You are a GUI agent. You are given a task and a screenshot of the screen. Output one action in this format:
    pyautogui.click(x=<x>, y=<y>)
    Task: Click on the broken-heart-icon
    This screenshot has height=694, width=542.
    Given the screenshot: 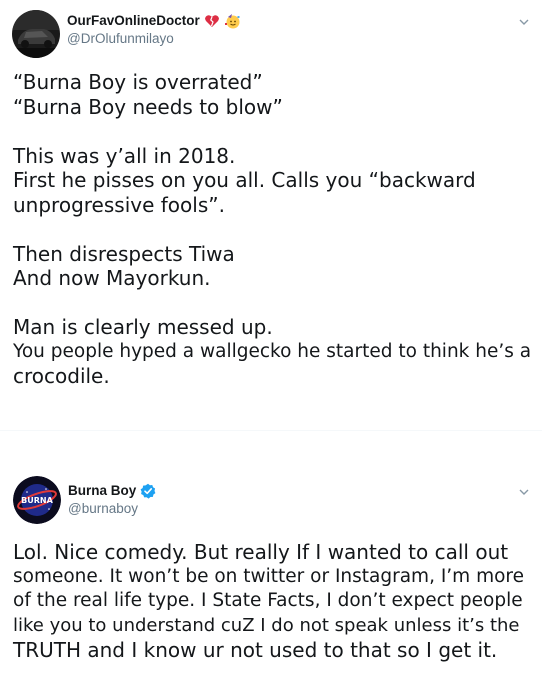 What is the action you would take?
    pyautogui.click(x=211, y=21)
    